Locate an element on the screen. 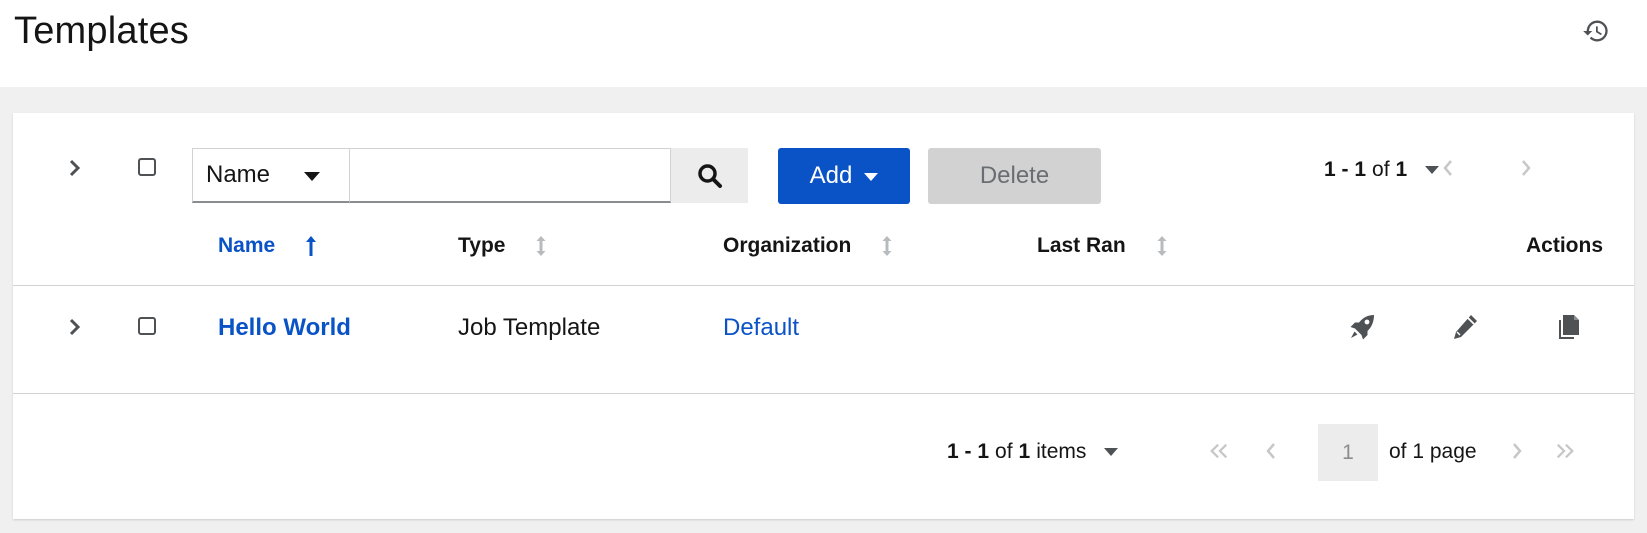 The width and height of the screenshot is (1647, 533). row-expand-toggle is located at coordinates (75, 327).